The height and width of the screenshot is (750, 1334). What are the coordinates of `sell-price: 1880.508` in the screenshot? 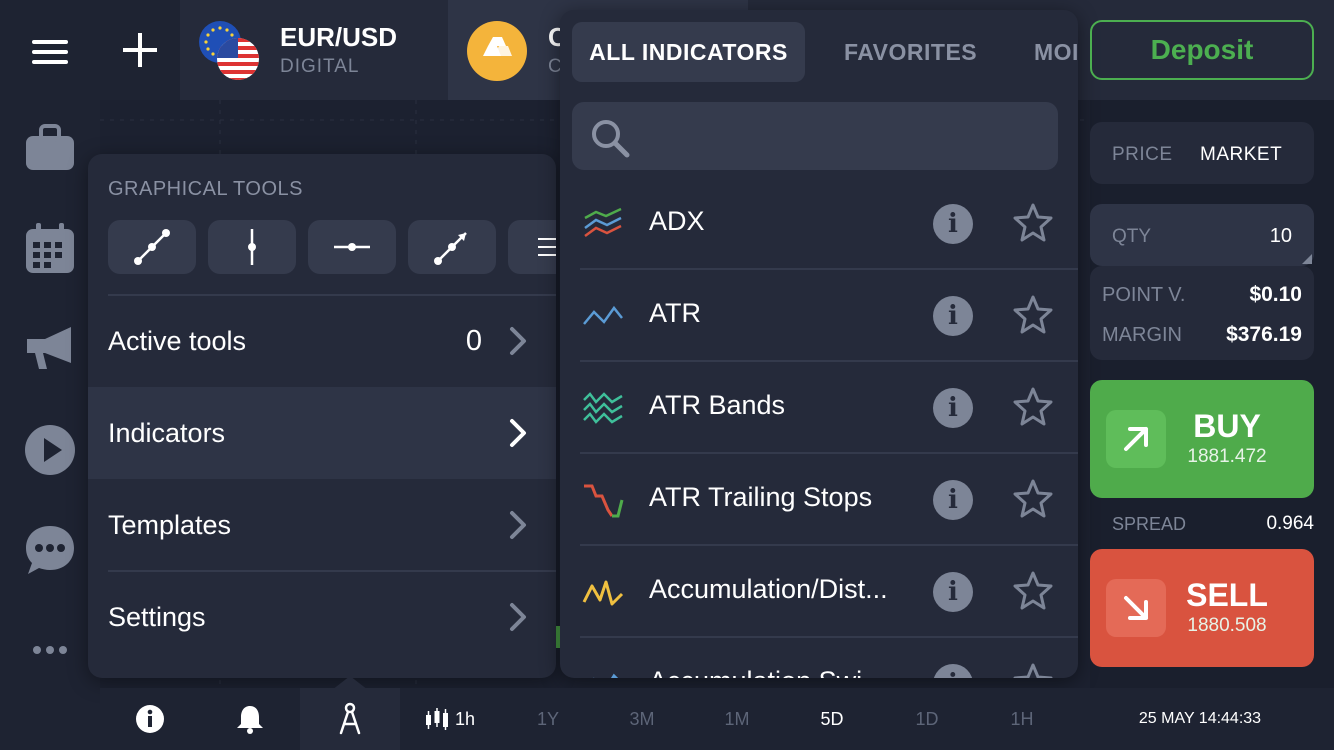 It's located at (1227, 625).